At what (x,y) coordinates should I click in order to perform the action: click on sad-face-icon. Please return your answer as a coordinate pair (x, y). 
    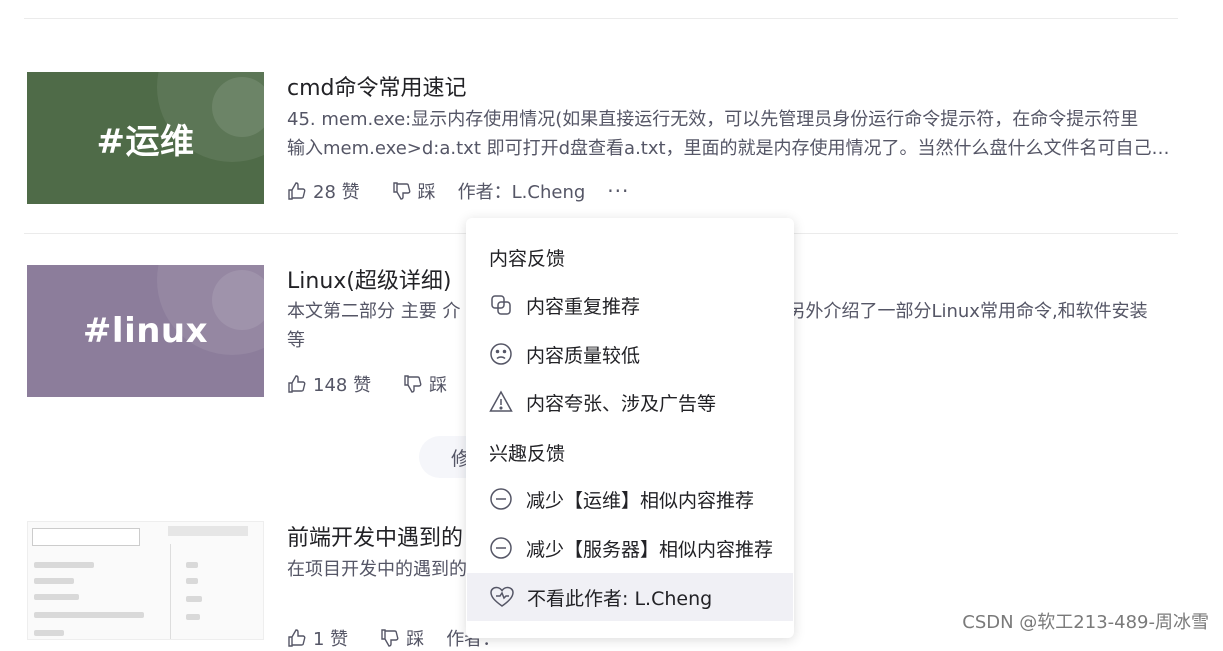
    Looking at the image, I should click on (501, 354).